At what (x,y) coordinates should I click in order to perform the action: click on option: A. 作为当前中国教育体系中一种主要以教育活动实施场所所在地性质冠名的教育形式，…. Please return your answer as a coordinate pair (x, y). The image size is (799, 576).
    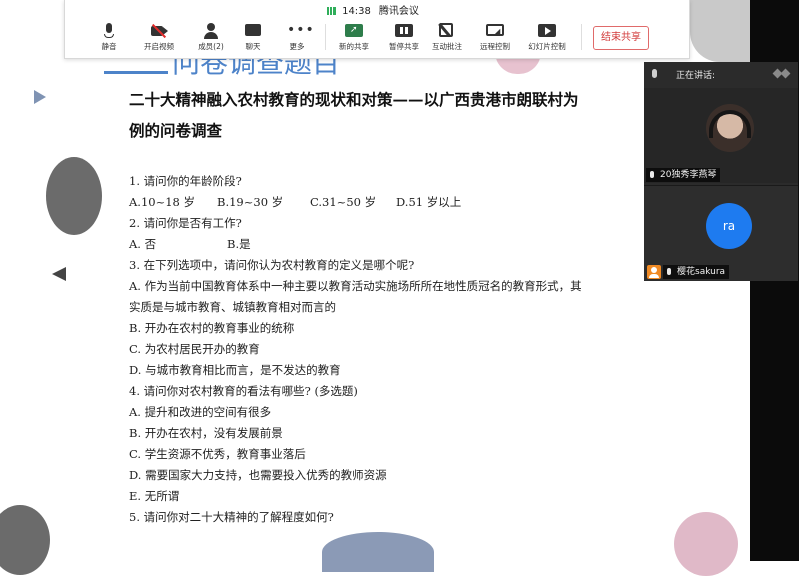
    Looking at the image, I should click on (355, 286).